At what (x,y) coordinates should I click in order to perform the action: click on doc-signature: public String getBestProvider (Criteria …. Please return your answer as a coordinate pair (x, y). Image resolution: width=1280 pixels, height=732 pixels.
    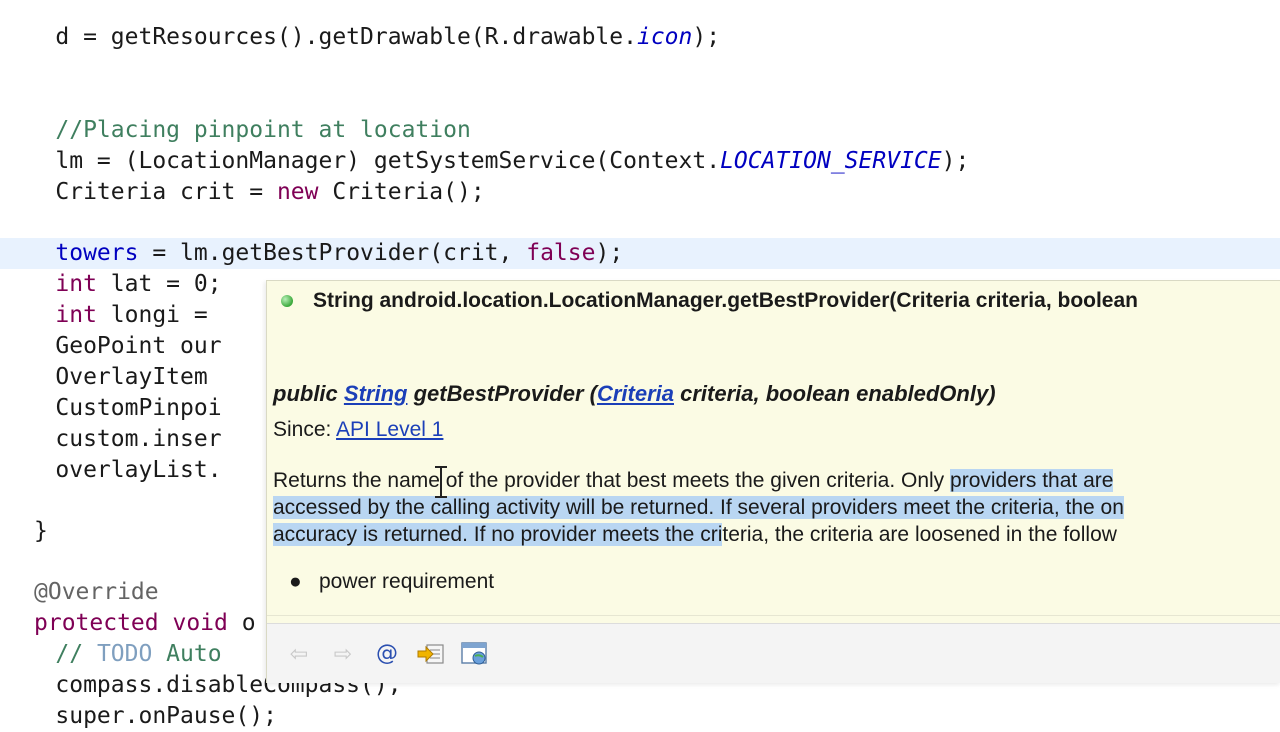
    Looking at the image, I should click on (634, 393).